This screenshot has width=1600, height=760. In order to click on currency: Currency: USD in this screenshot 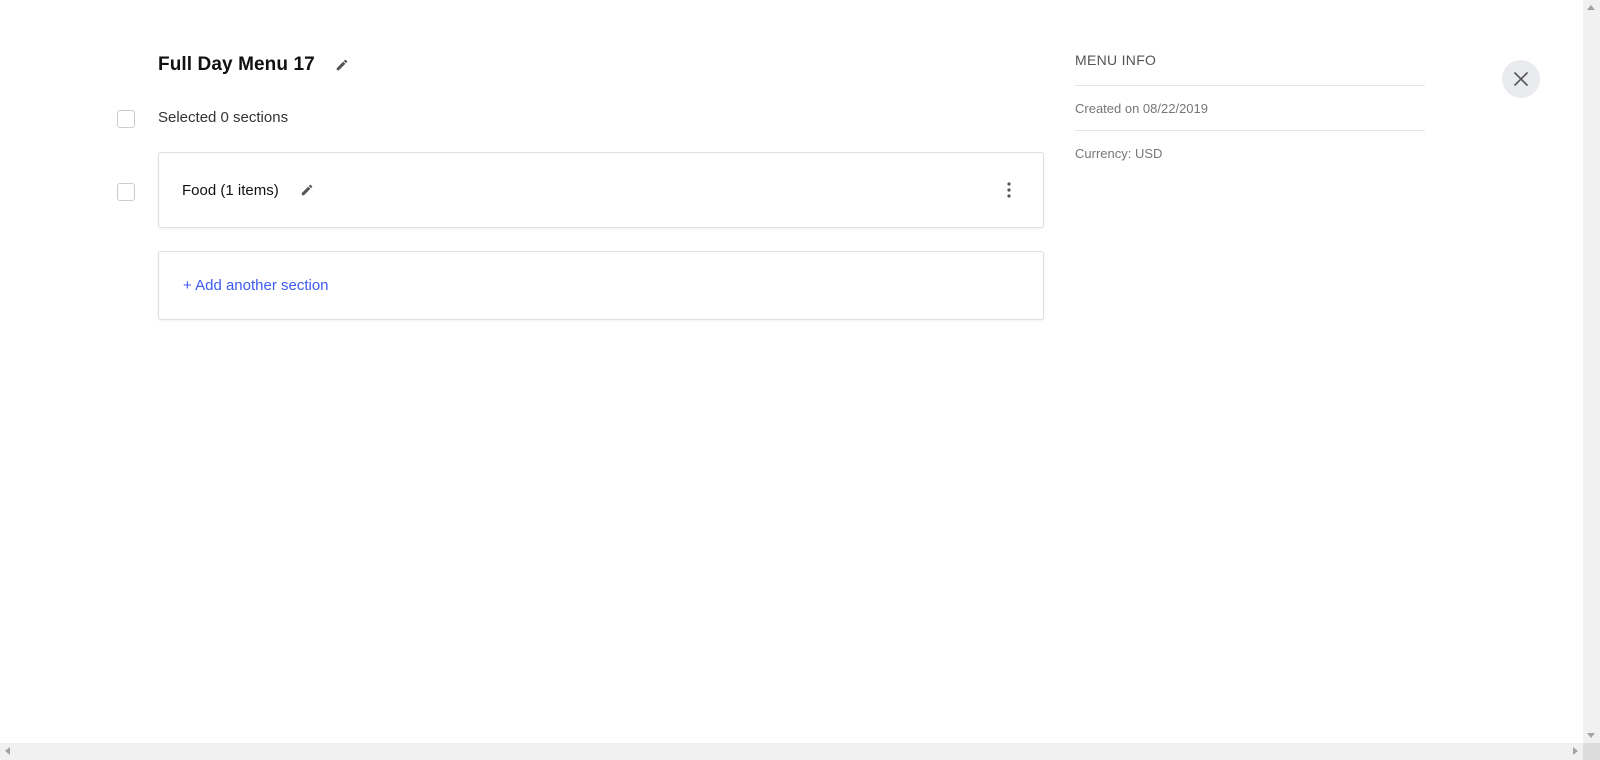, I will do `click(1119, 153)`.